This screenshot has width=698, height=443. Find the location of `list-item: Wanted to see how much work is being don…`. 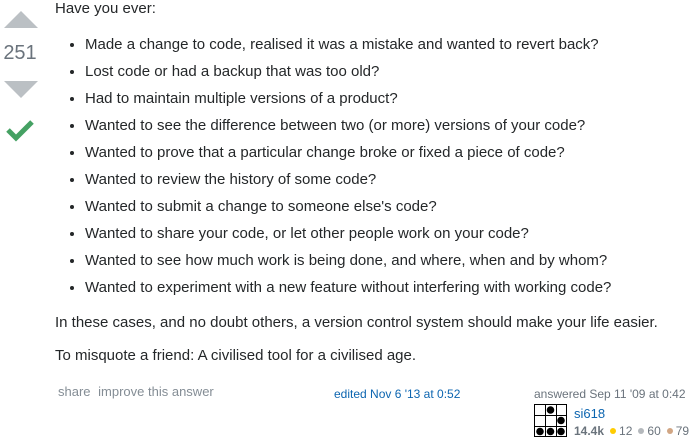

list-item: Wanted to see how much work is being don… is located at coordinates (348, 264).